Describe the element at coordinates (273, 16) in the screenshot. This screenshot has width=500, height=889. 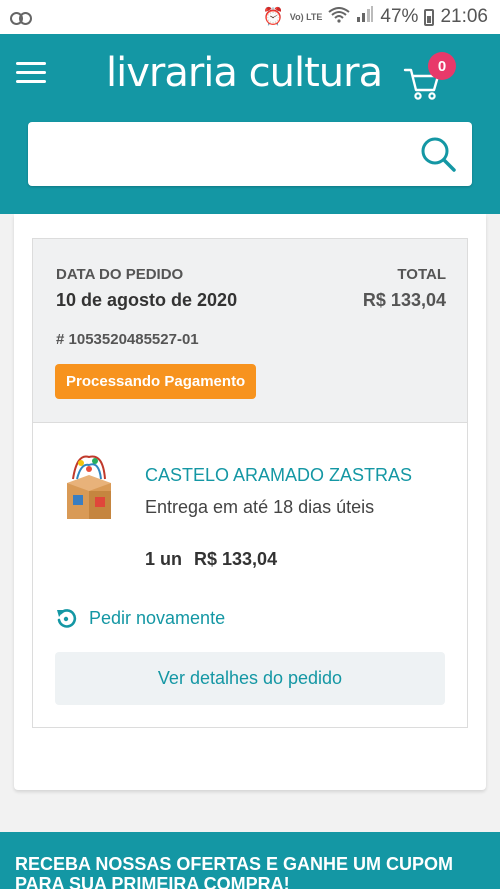
I see `alarm-icon: ⏰` at that location.